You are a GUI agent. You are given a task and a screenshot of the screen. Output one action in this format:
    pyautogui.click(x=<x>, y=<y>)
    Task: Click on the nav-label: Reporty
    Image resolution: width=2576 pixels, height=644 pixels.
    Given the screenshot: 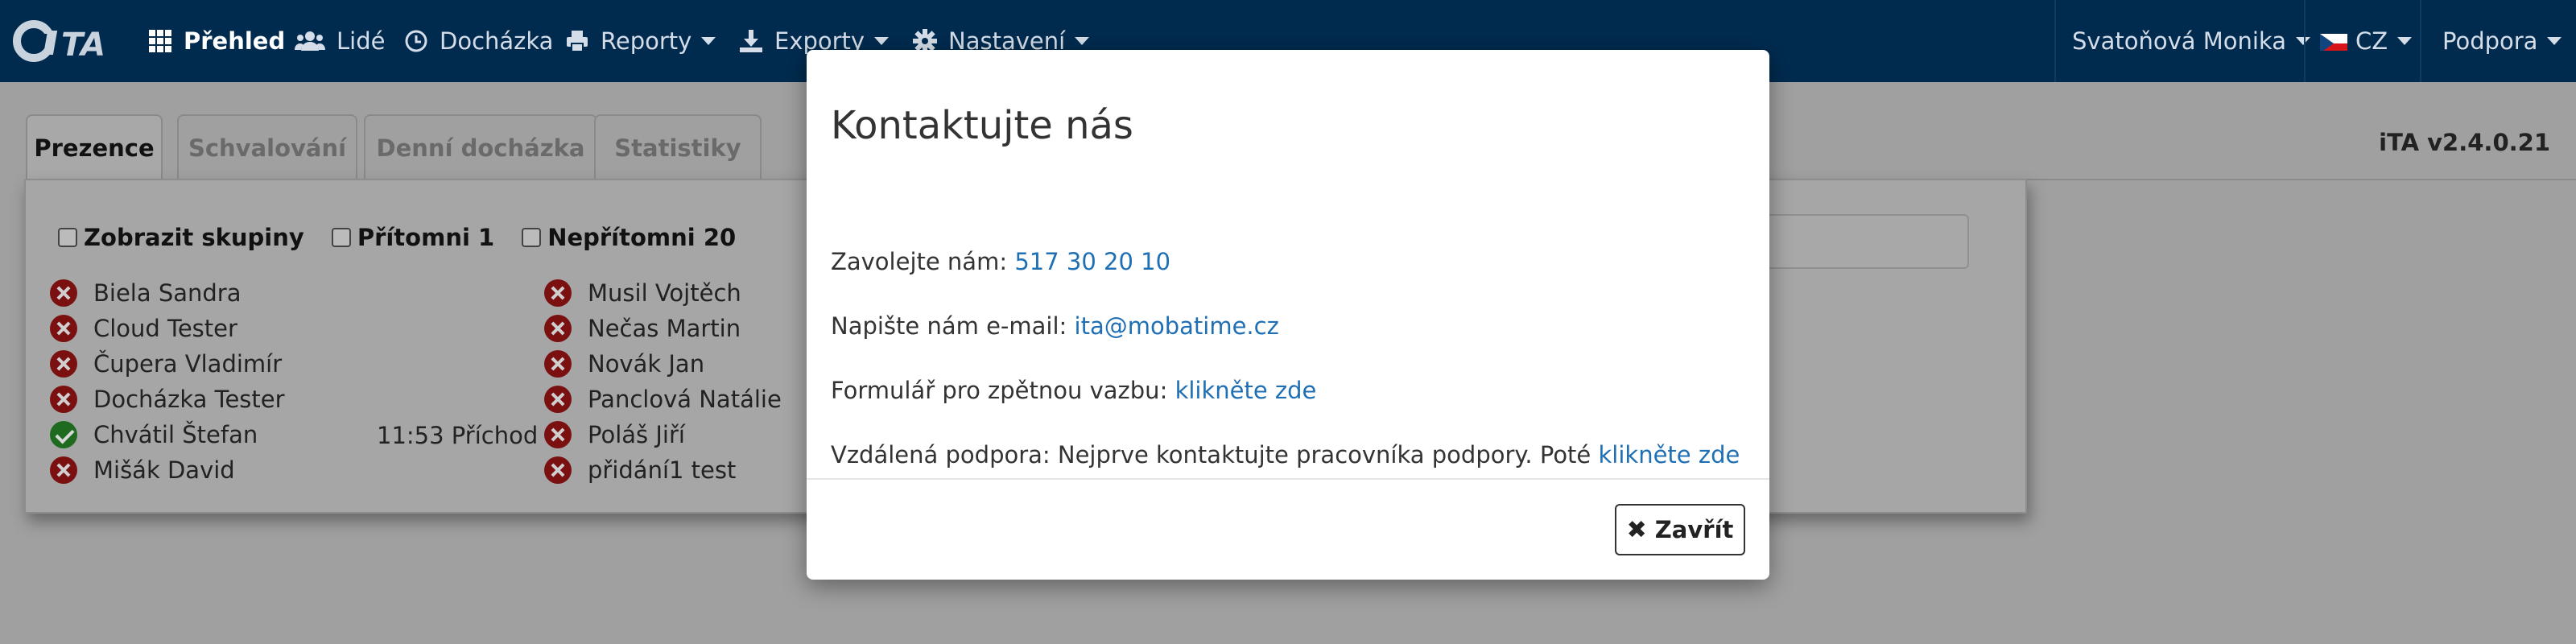 What is the action you would take?
    pyautogui.click(x=646, y=41)
    